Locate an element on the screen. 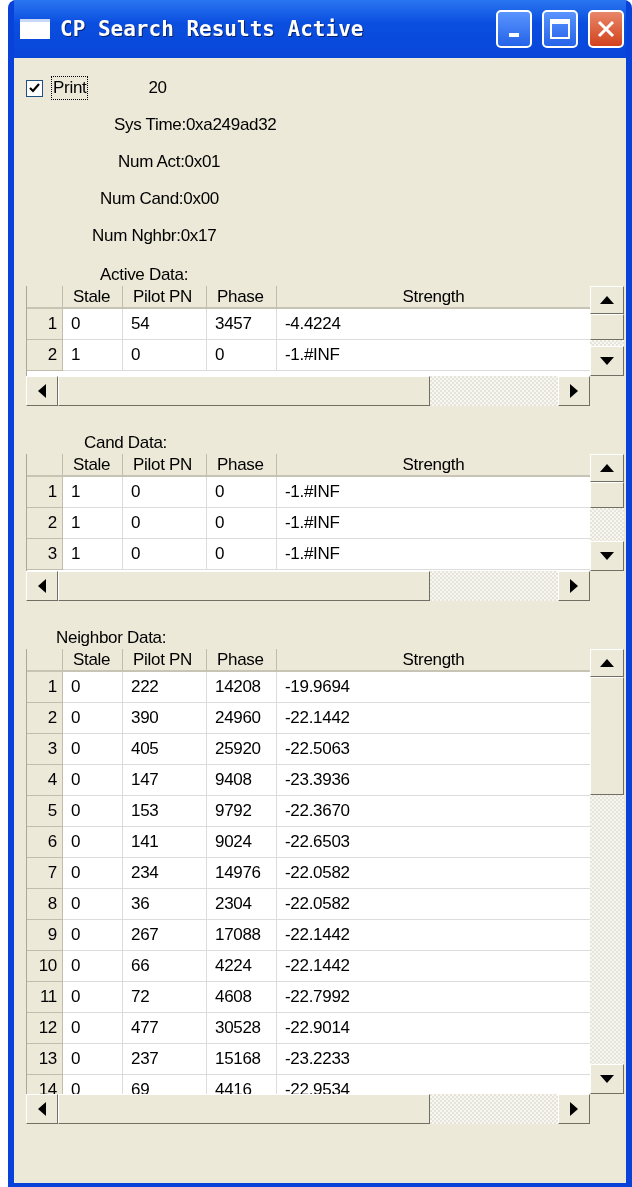 The width and height of the screenshot is (632, 1187). info-text: Num Act:0x01 is located at coordinates (169, 161).